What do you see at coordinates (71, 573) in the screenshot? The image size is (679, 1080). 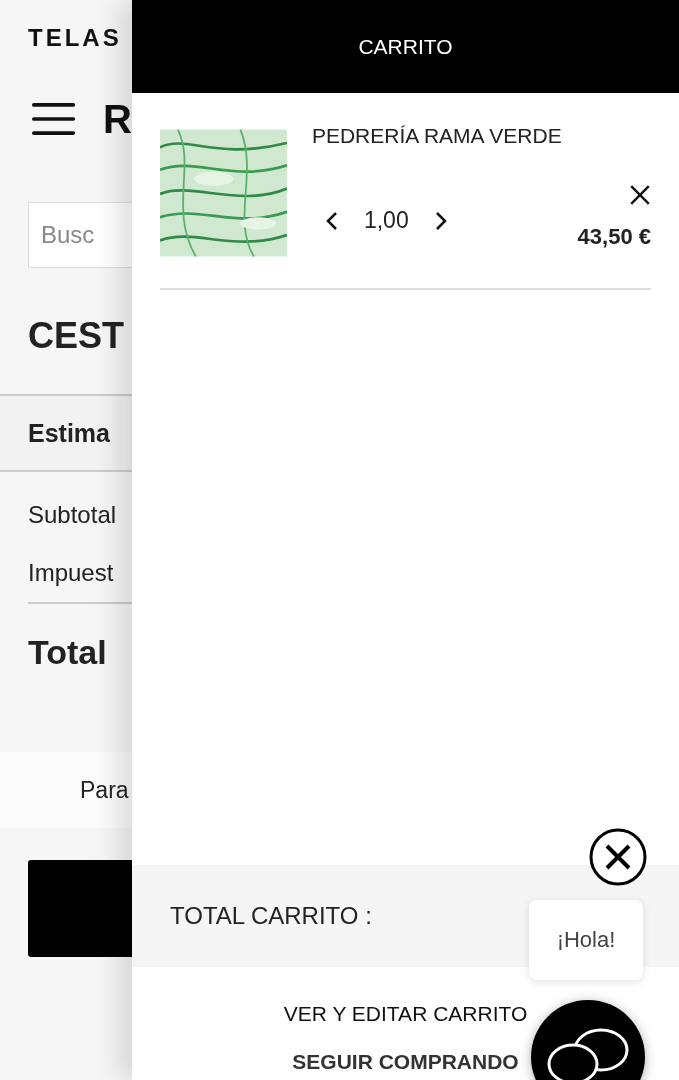 I see `summary-label: Impuest` at bounding box center [71, 573].